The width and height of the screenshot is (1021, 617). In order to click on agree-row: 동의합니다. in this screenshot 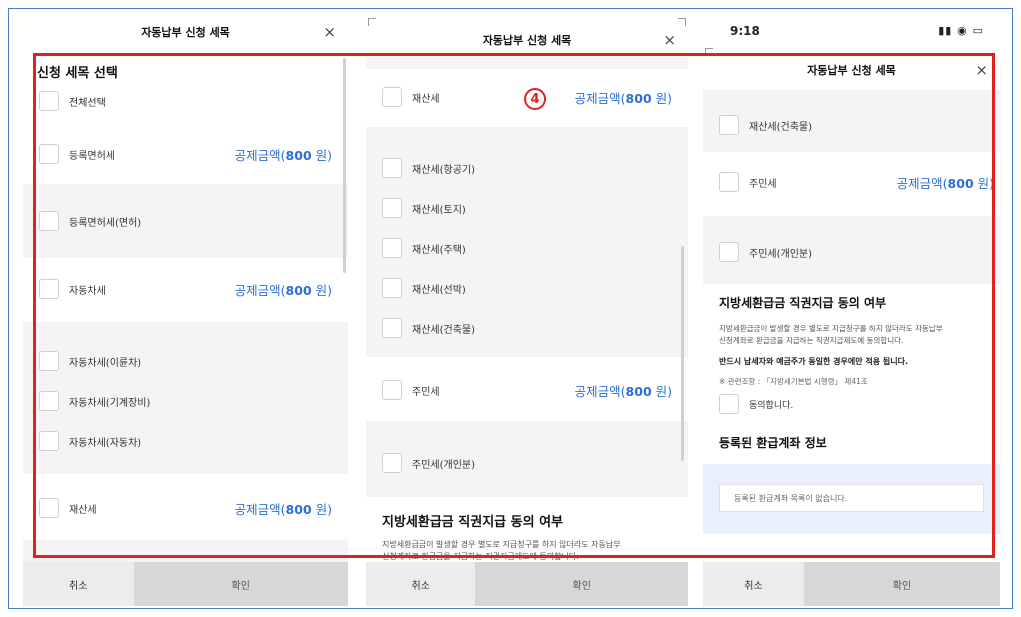, I will do `click(851, 404)`.